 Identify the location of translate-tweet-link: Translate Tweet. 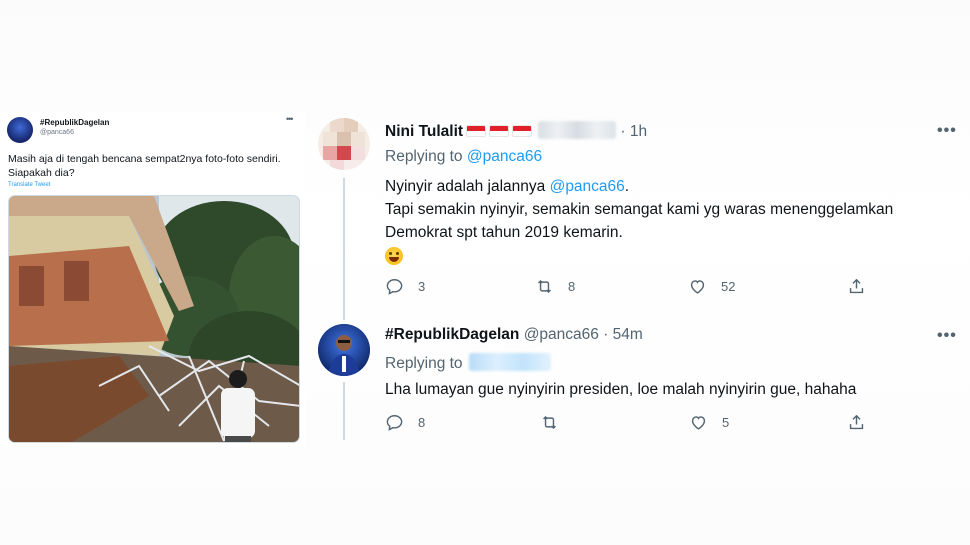
(29, 185).